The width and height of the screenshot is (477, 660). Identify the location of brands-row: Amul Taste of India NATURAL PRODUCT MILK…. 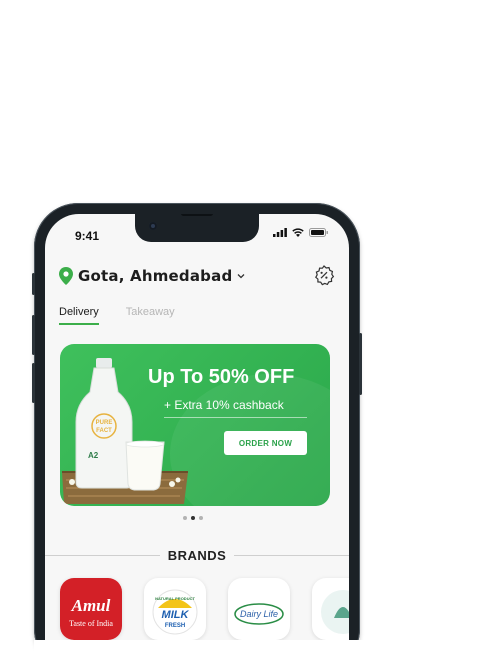
(204, 609).